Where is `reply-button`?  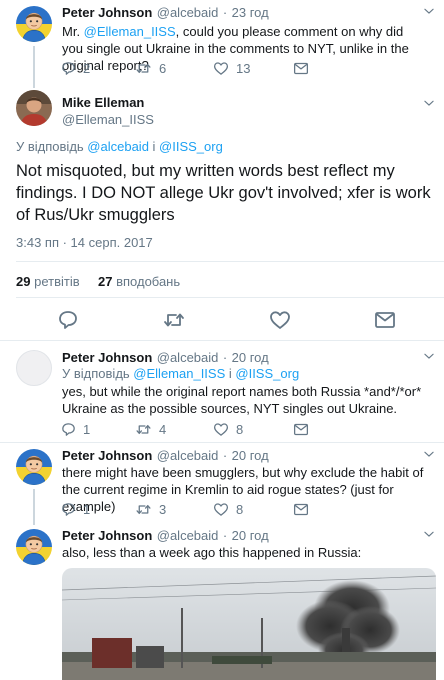 reply-button is located at coordinates (68, 322).